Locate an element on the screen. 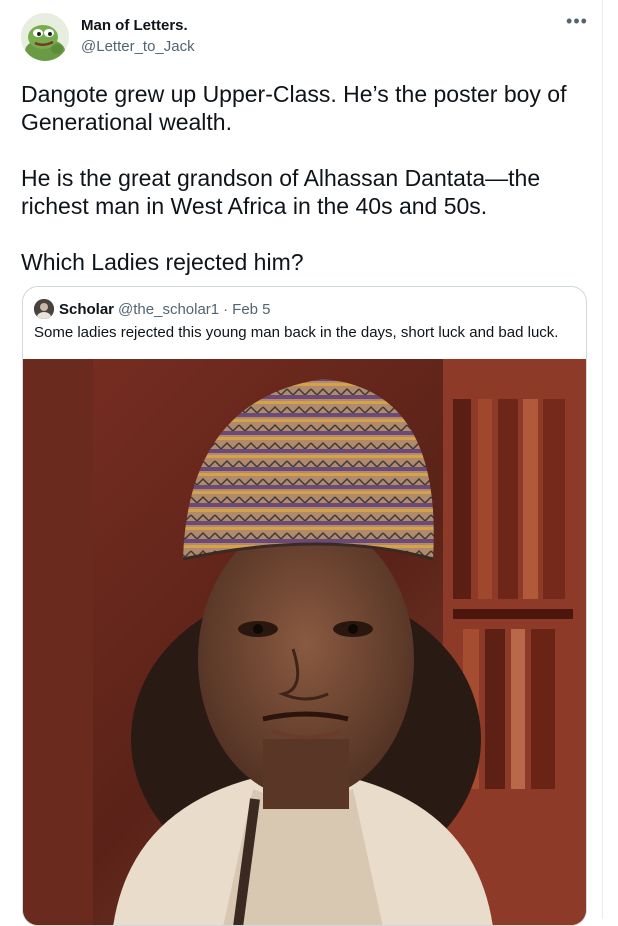  quoted-author-name: Scholar is located at coordinates (86, 309).